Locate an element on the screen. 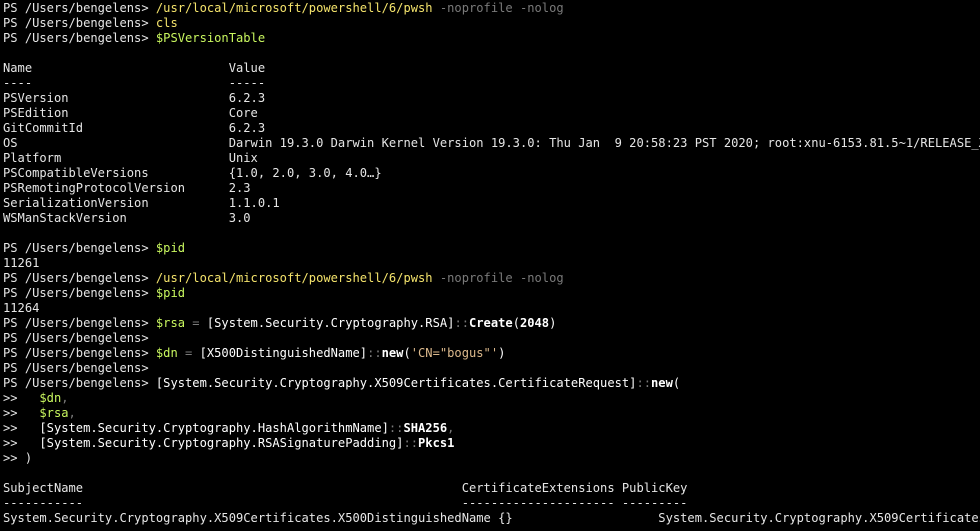 The image size is (980, 531). terminal-text-segment: WSManStackVersion 3.0 is located at coordinates (127, 218).